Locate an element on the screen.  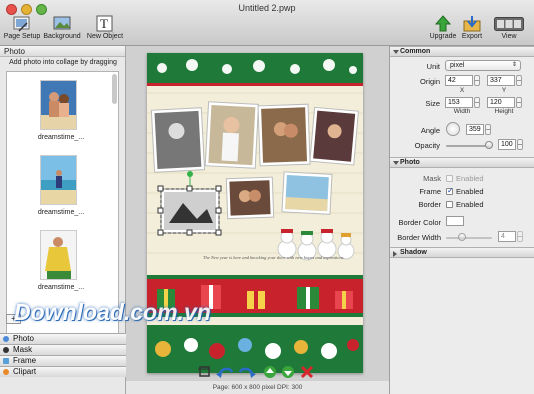
frame-enabled-checkbox is located at coordinates (450, 190).